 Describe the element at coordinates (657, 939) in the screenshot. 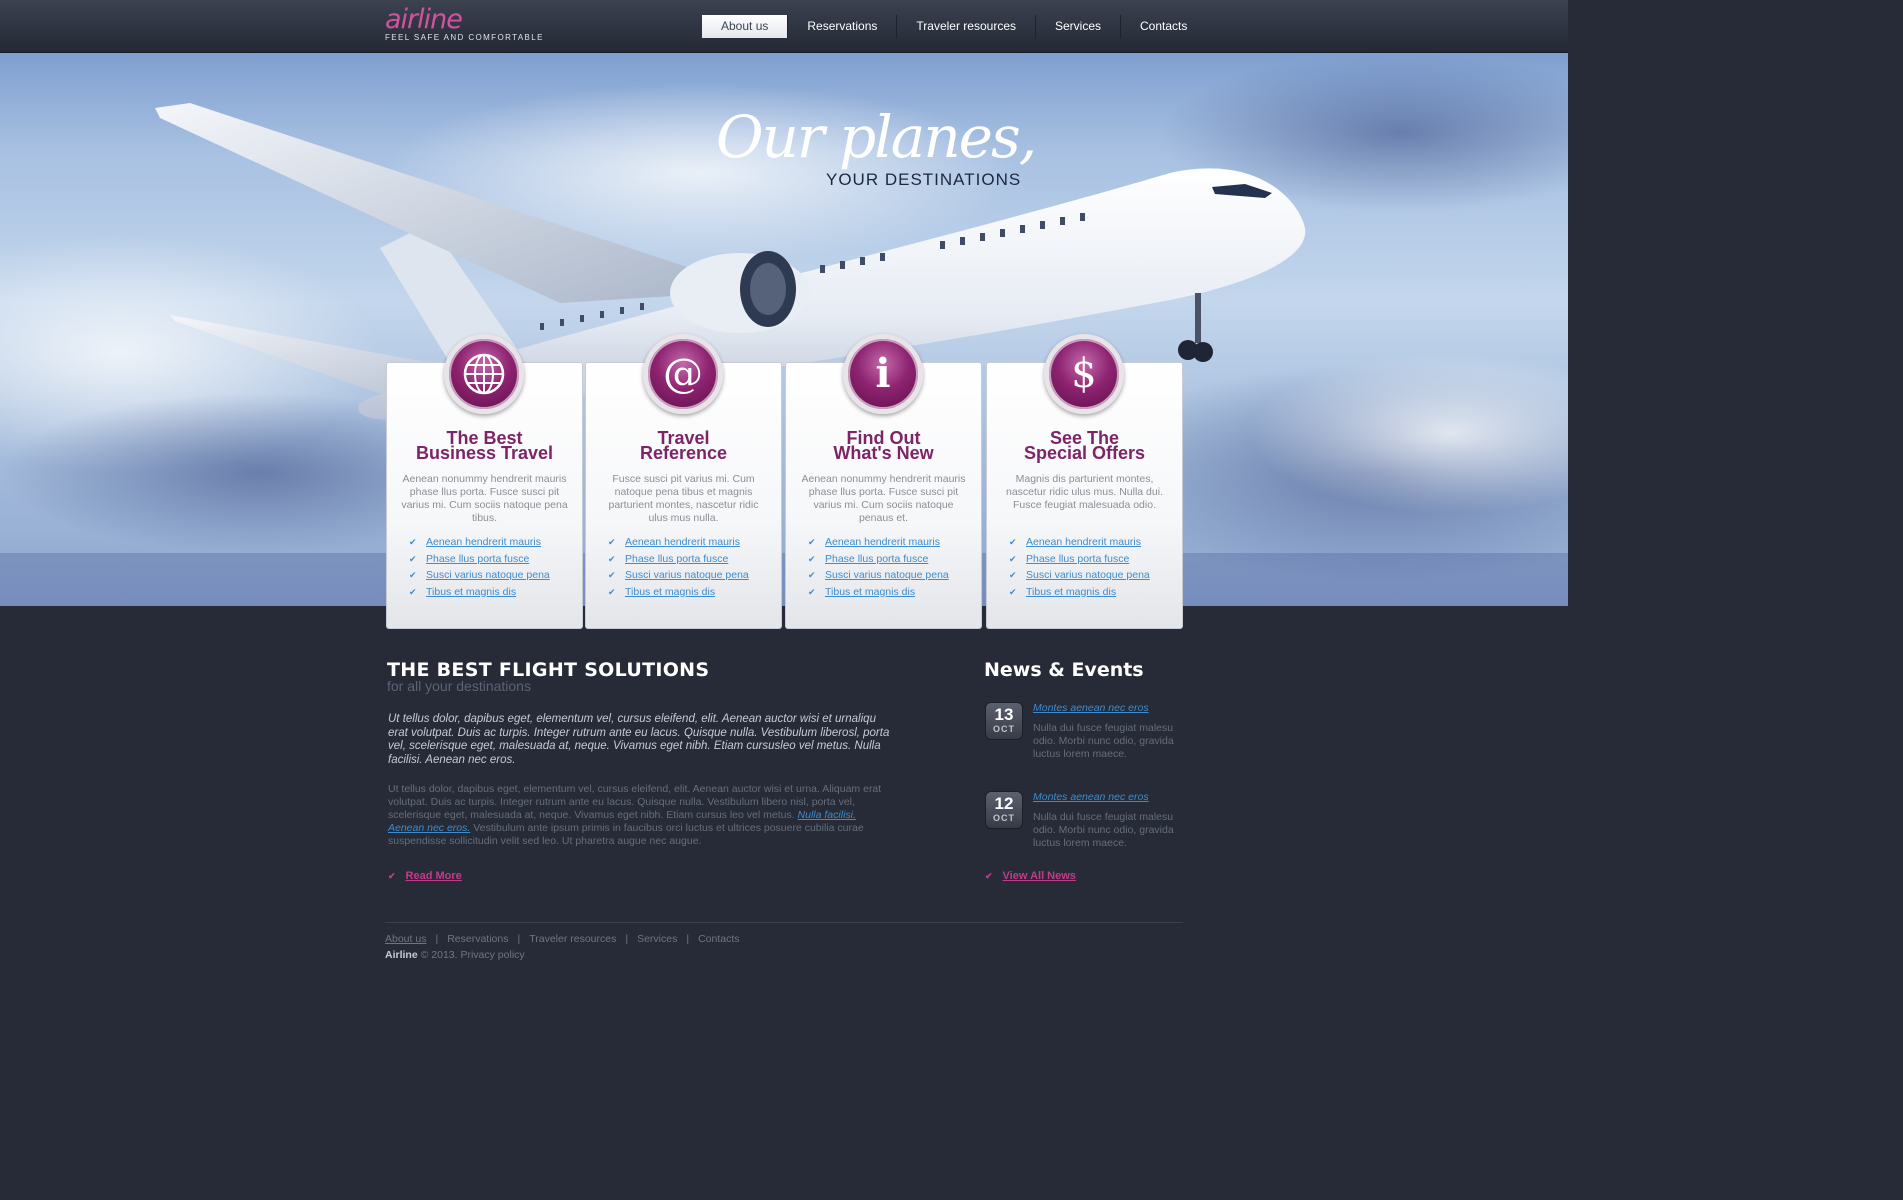

I see `footer-link-services: Services` at that location.